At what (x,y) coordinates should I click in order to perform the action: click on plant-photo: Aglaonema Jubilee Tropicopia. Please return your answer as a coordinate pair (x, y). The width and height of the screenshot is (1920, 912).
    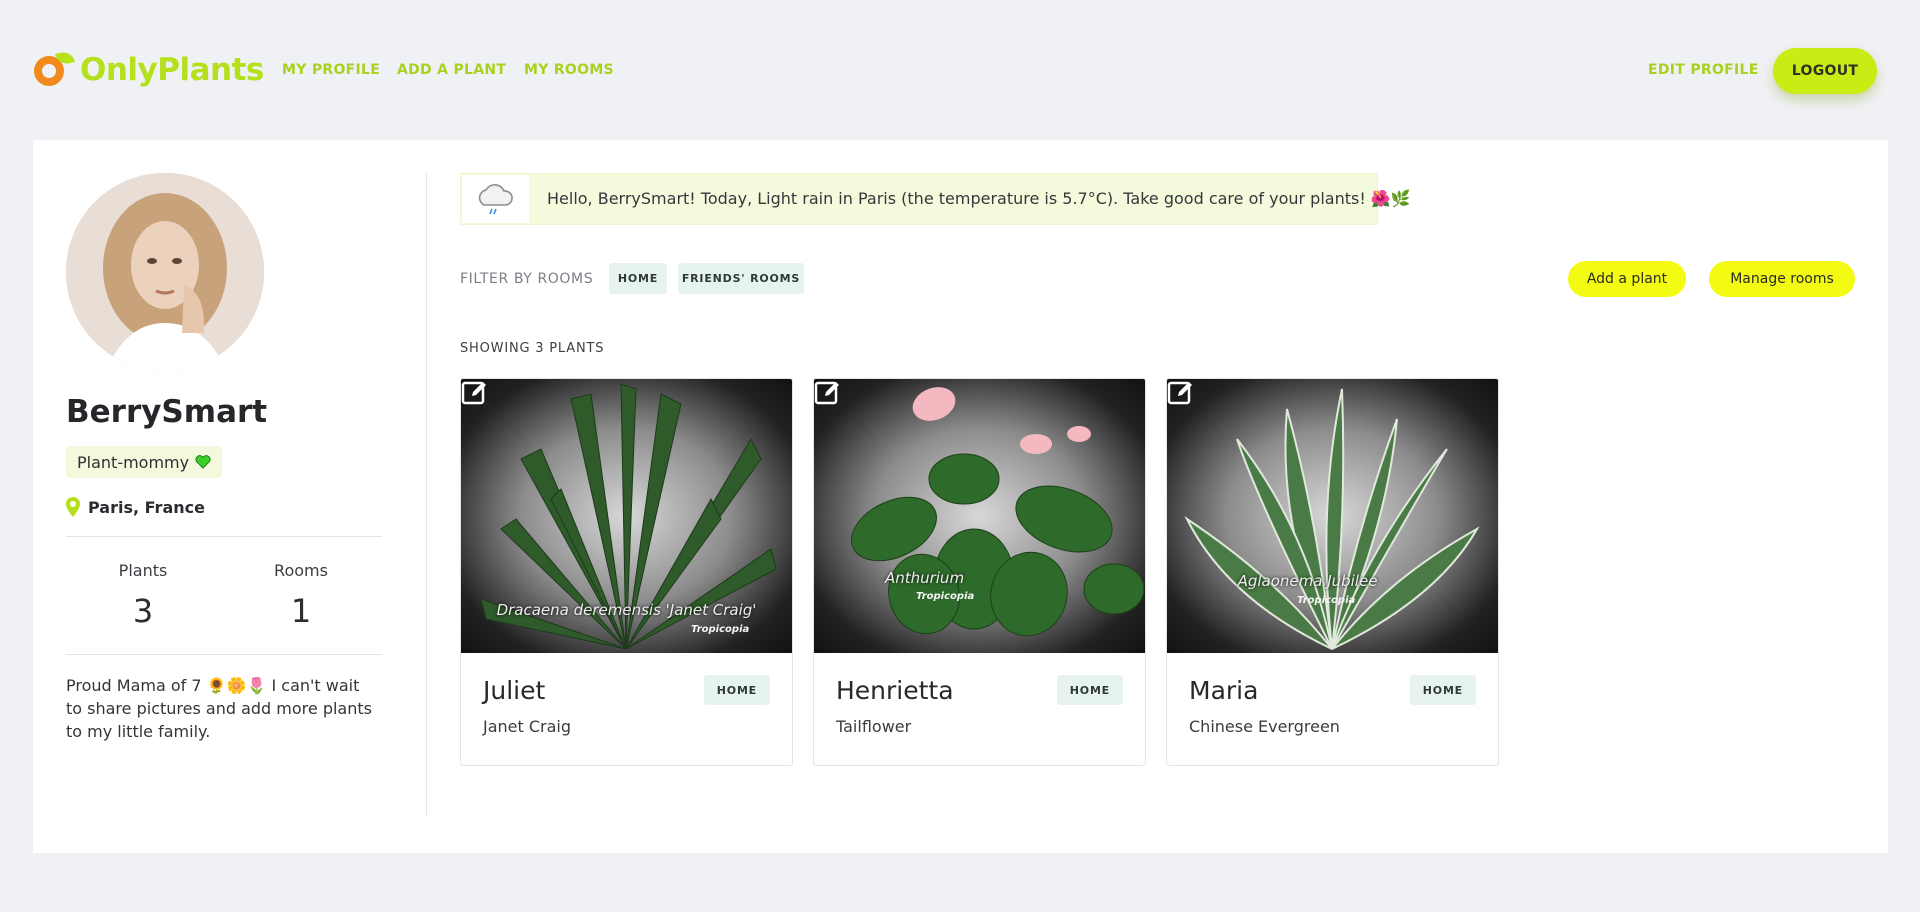
    Looking at the image, I should click on (1332, 516).